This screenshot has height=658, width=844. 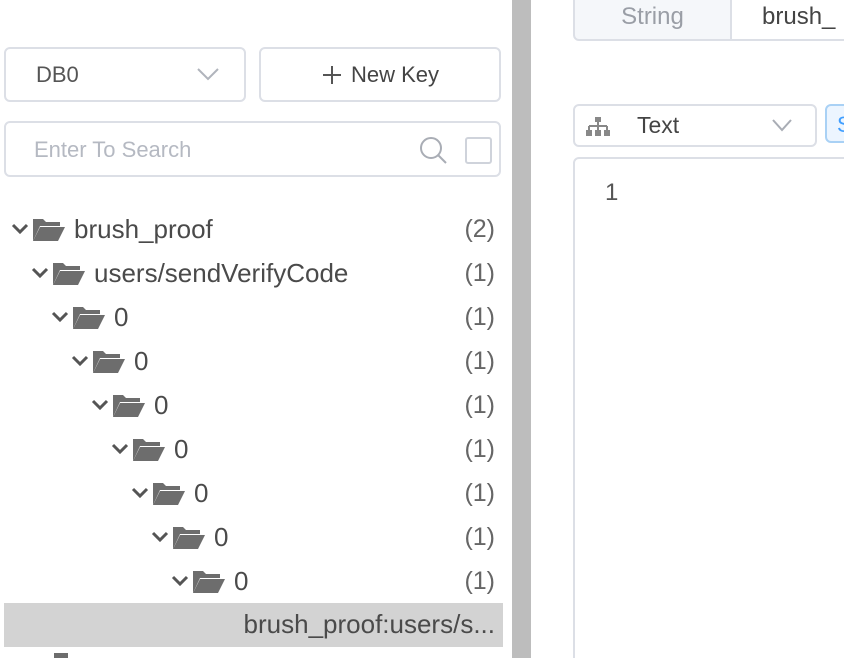 I want to click on key-name-input: brush_, so click(x=788, y=19).